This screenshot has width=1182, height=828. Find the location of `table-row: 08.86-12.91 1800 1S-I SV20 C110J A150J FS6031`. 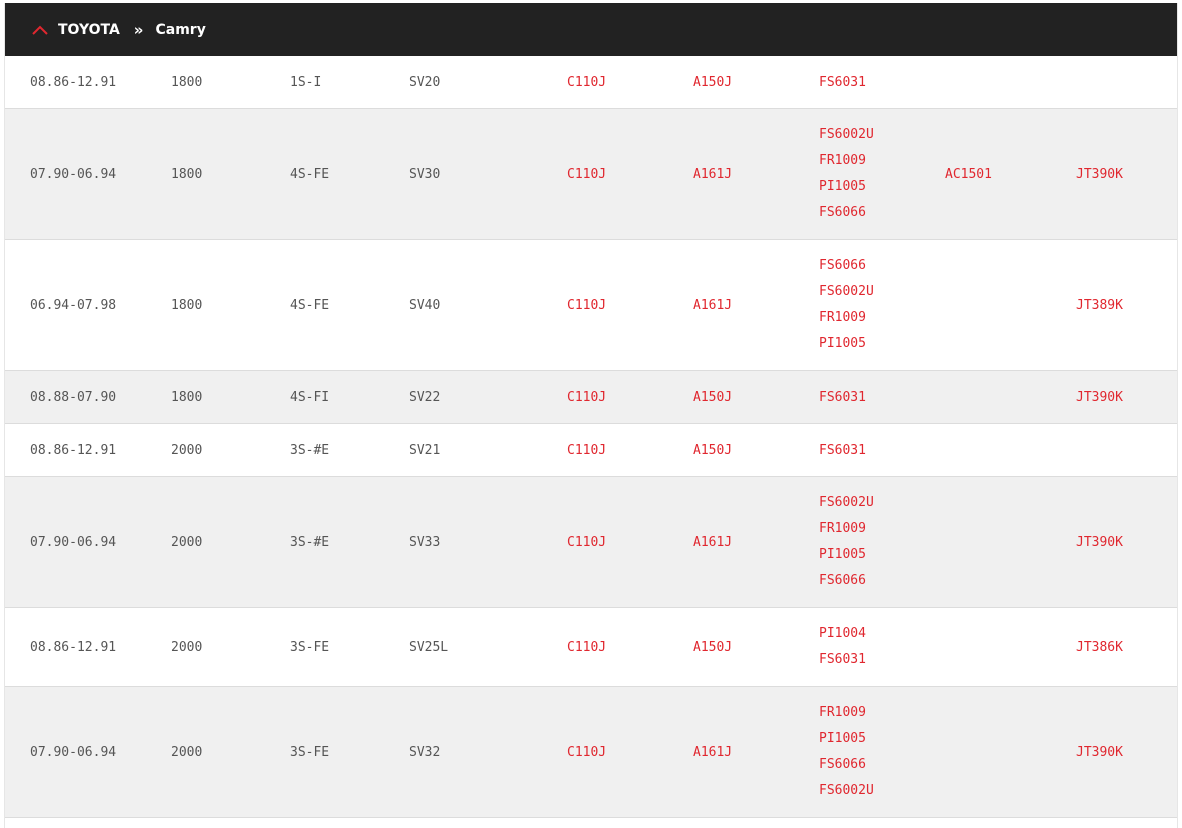

table-row: 08.86-12.91 1800 1S-I SV20 C110J A150J FS6031 is located at coordinates (591, 82).